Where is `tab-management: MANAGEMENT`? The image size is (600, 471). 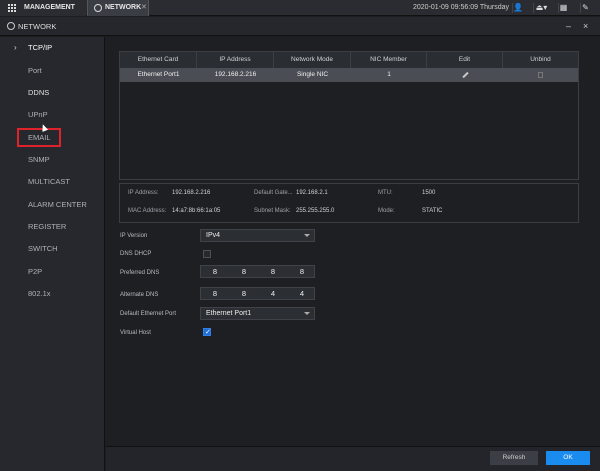
tab-management: MANAGEMENT is located at coordinates (43, 8).